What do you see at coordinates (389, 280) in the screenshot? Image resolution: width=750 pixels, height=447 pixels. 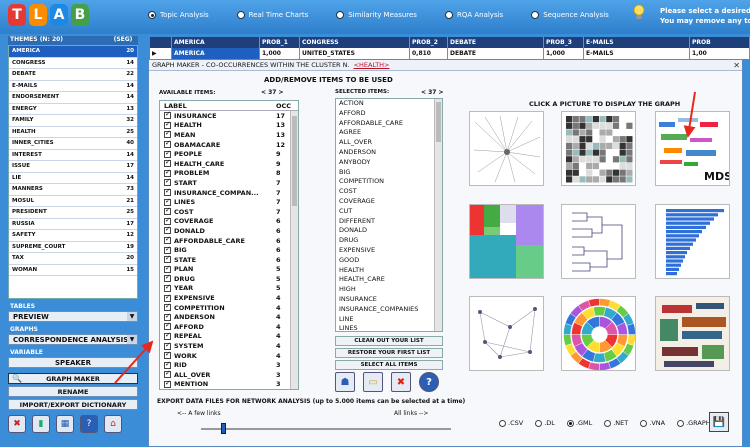 I see `selected-item: HEALTH_CARE` at bounding box center [389, 280].